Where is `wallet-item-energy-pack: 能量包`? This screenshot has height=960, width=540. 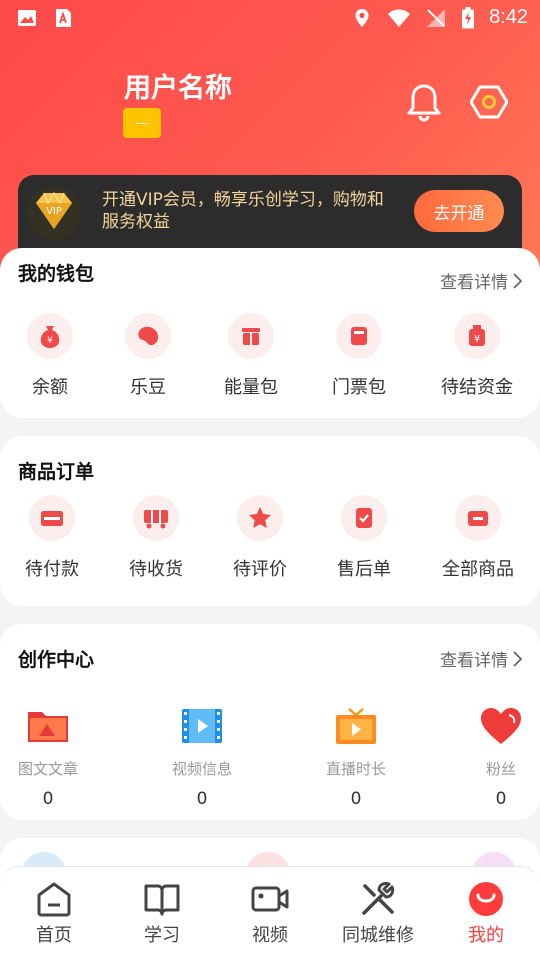 wallet-item-energy-pack: 能量包 is located at coordinates (251, 356).